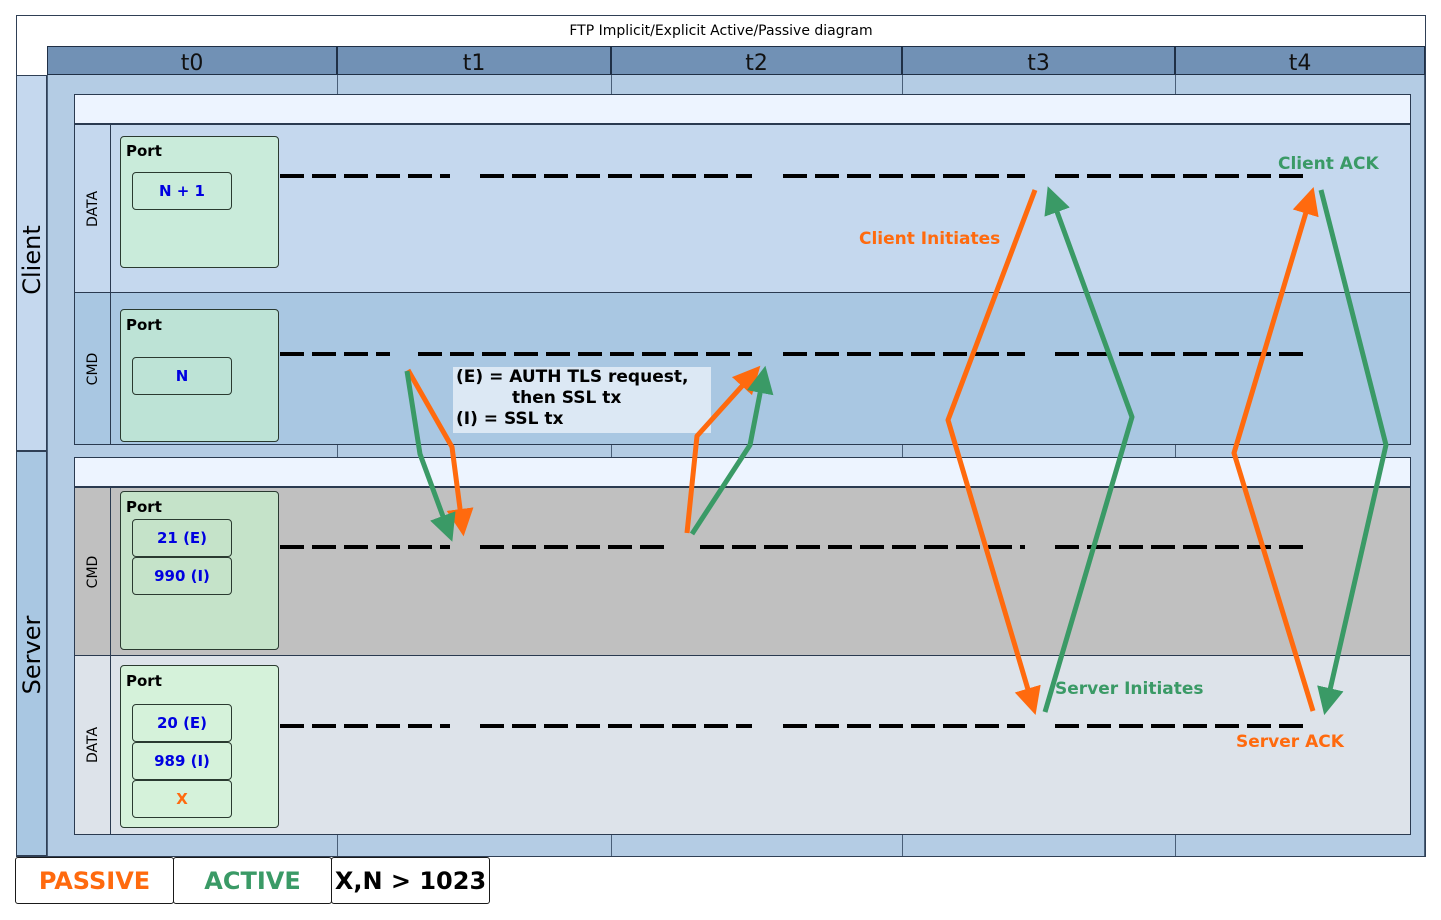 Image resolution: width=1441 pixels, height=920 pixels. I want to click on active-arrow-client-ack, so click(1353, 452).